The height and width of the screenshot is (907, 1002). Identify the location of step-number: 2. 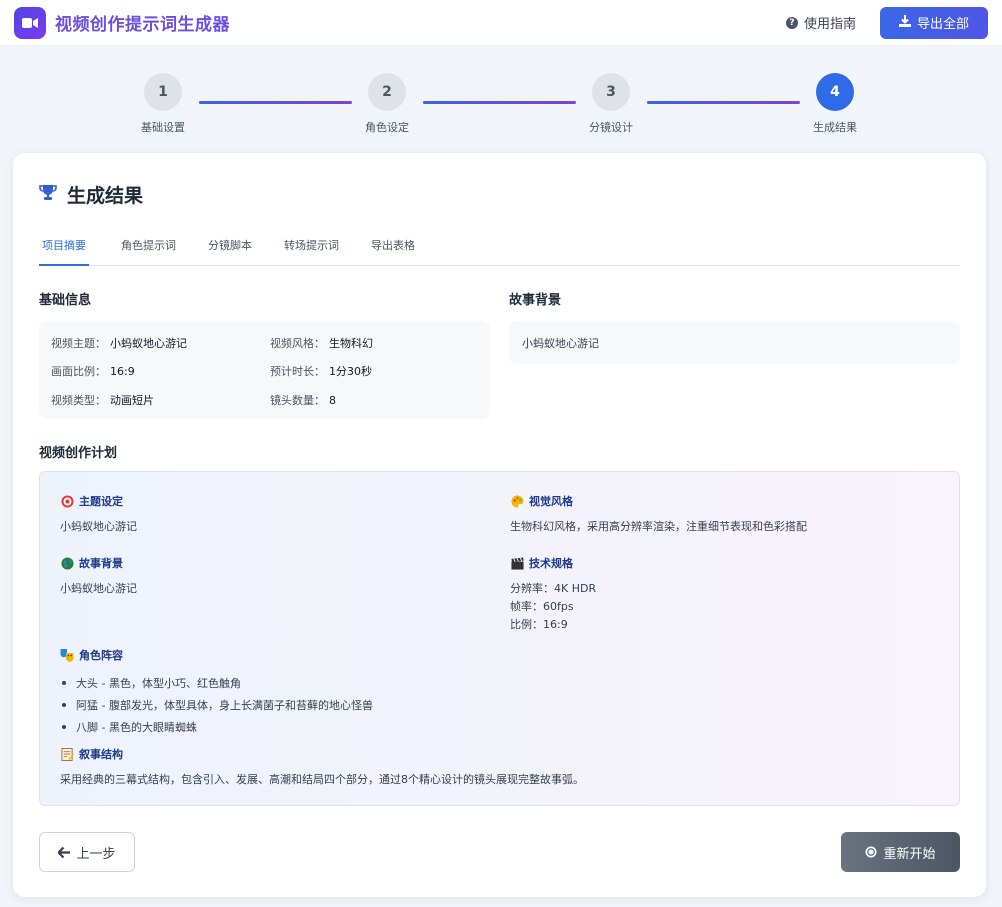
(387, 92).